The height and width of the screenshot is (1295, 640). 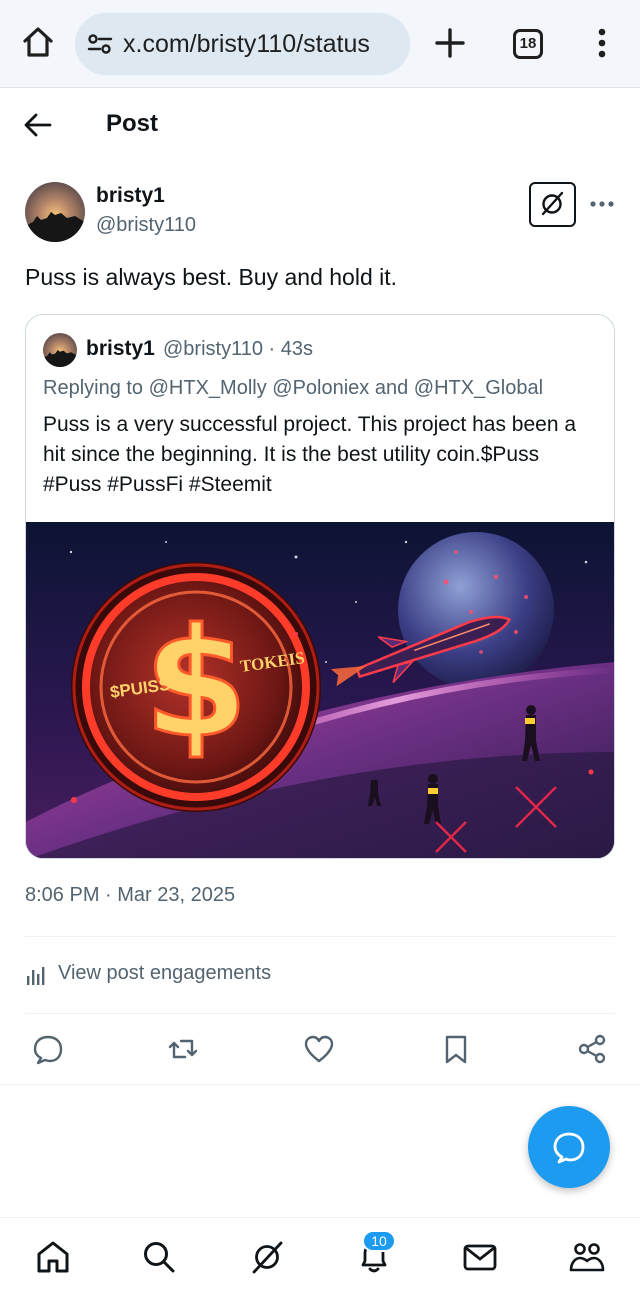 I want to click on url-text: x.com/bristy110/status, so click(x=246, y=44).